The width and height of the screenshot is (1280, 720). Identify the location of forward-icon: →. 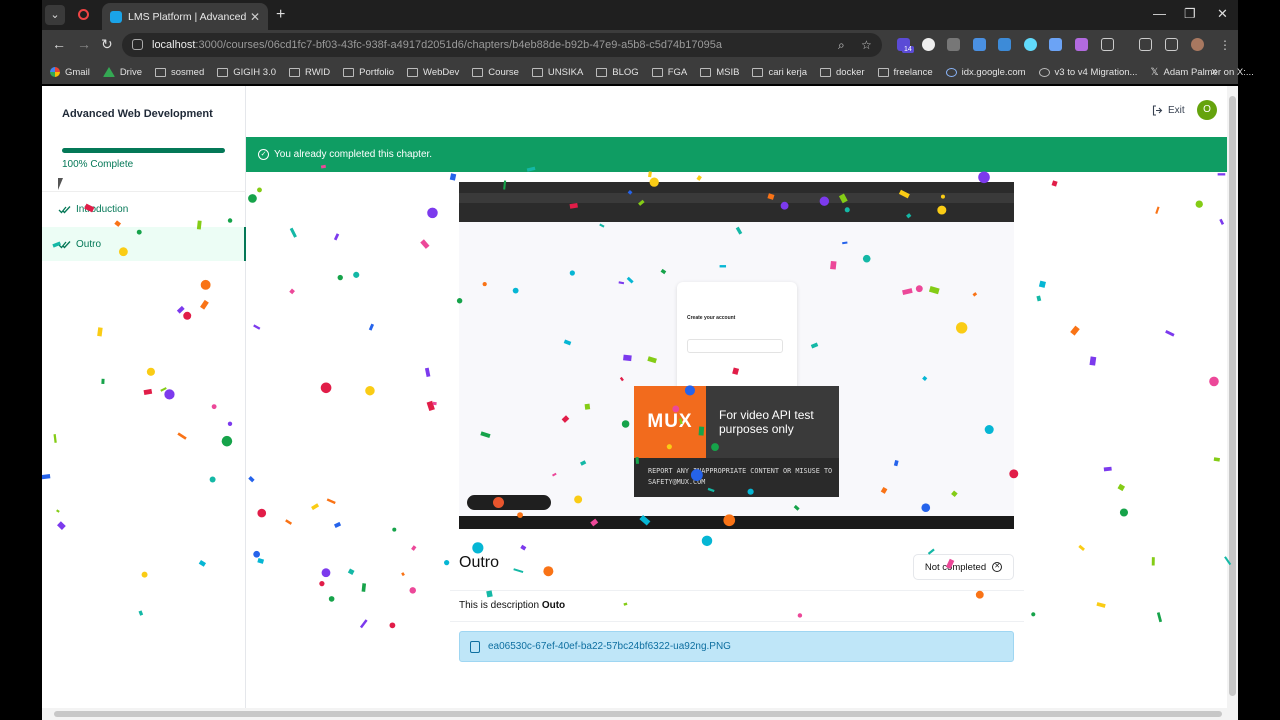
(84, 44).